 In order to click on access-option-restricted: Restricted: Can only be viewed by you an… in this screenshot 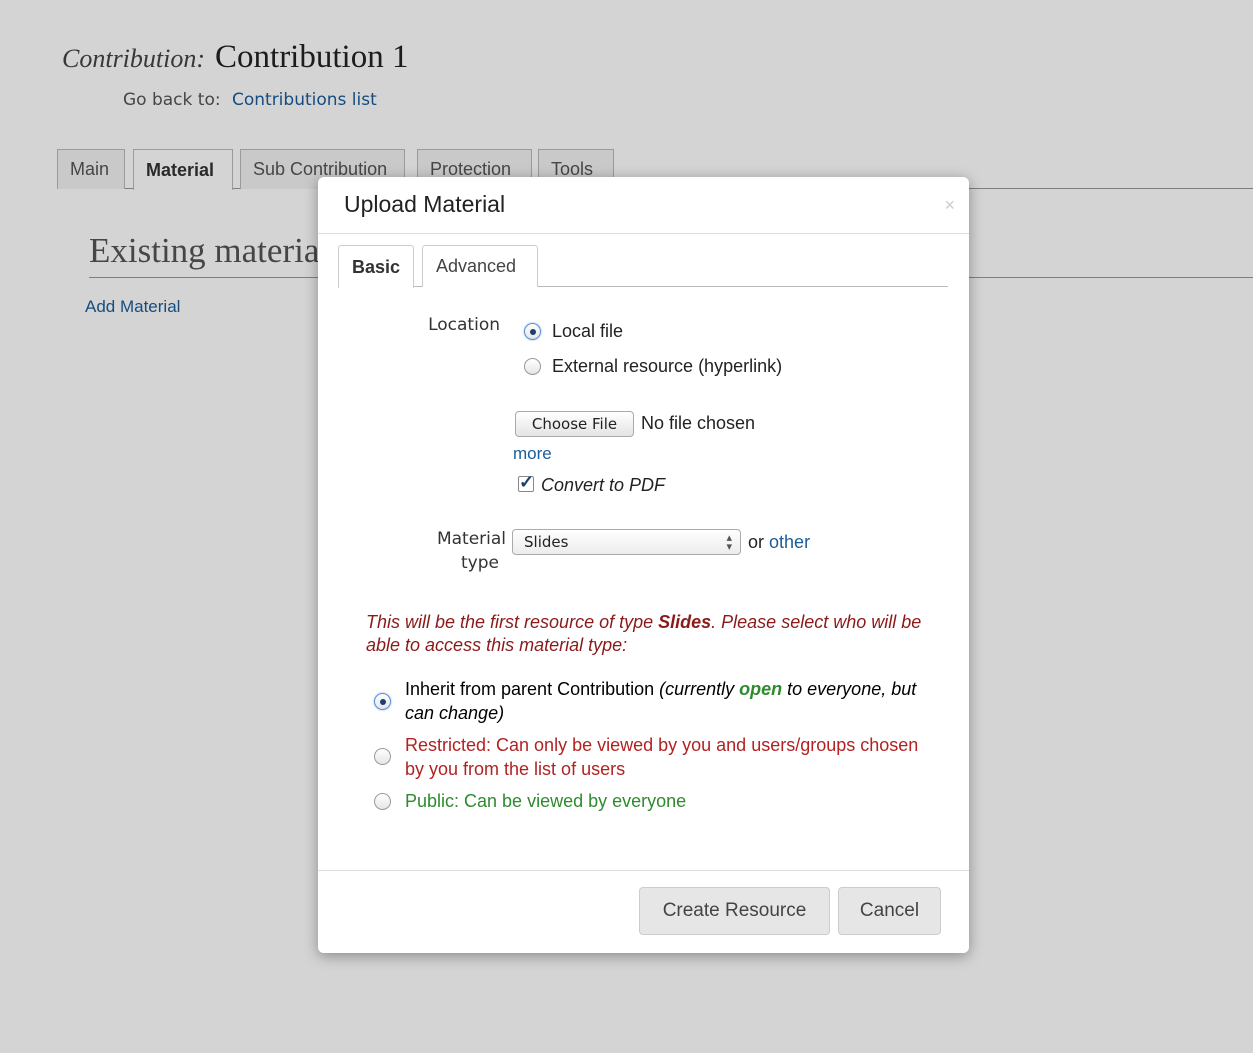, I will do `click(654, 759)`.